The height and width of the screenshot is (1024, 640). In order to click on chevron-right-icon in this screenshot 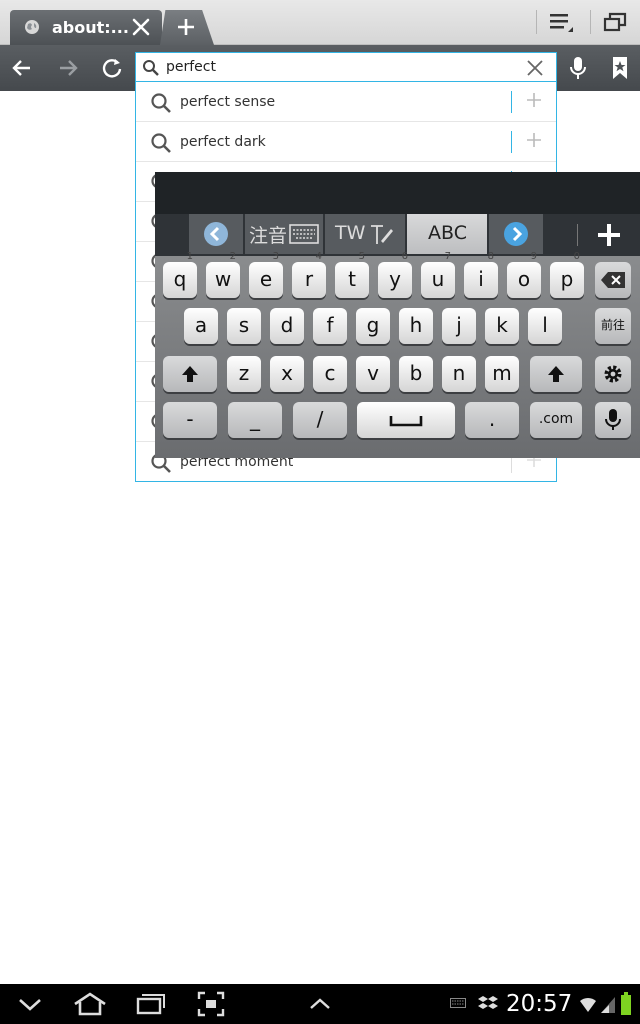, I will do `click(516, 234)`.